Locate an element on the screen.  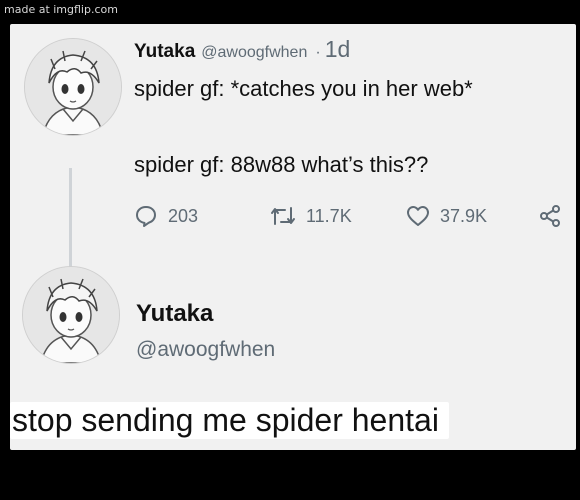
like-count: 37.9K is located at coordinates (464, 215).